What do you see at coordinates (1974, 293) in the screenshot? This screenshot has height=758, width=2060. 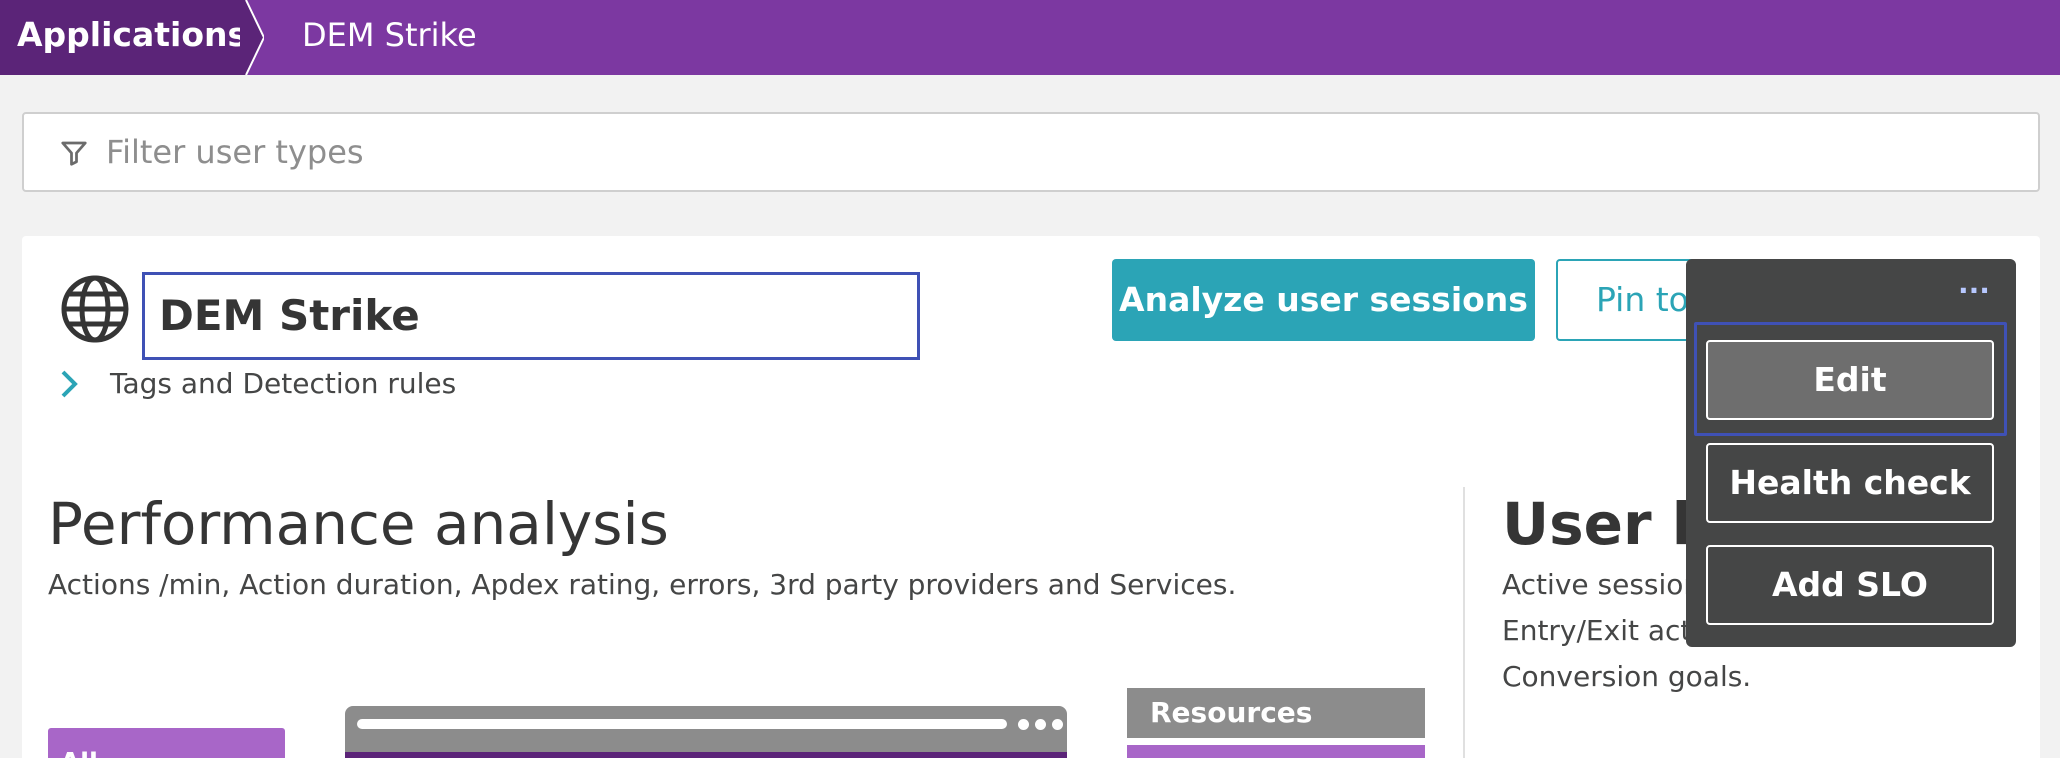 I see `more-icon: ···` at bounding box center [1974, 293].